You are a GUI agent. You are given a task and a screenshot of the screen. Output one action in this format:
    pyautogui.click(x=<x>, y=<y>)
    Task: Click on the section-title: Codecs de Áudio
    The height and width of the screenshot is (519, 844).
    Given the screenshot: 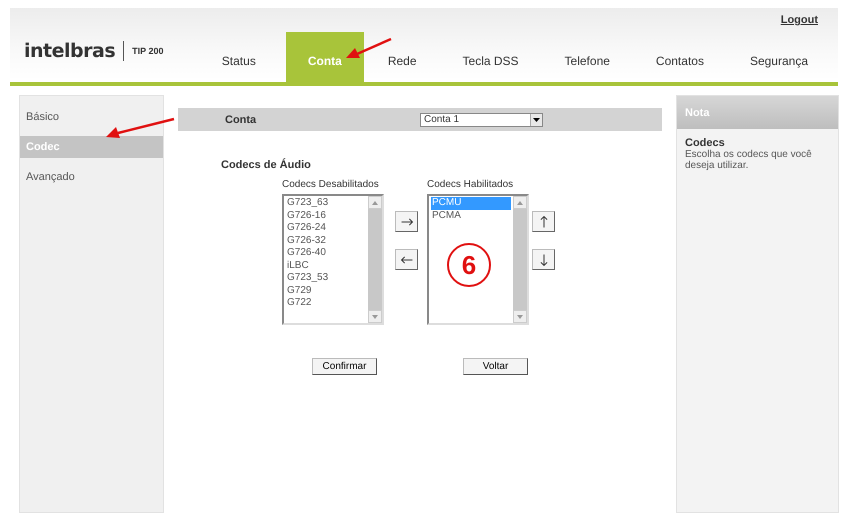 What is the action you would take?
    pyautogui.click(x=266, y=165)
    